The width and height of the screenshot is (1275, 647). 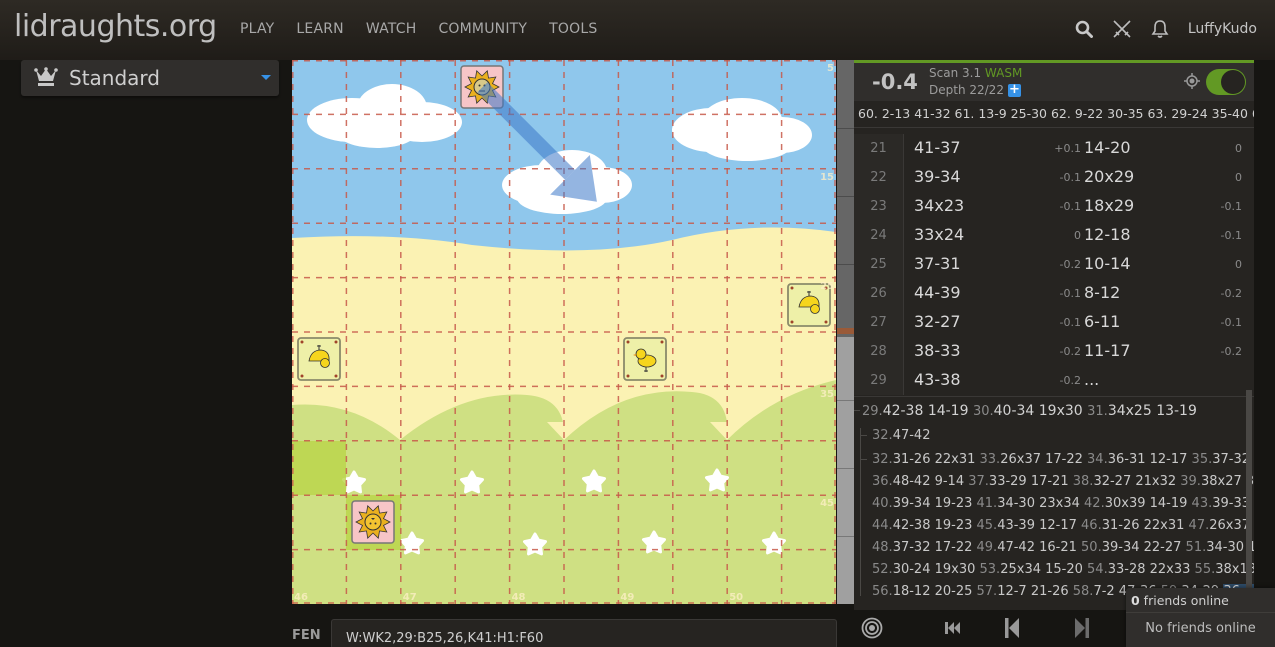 I want to click on target-icon, so click(x=1192, y=81).